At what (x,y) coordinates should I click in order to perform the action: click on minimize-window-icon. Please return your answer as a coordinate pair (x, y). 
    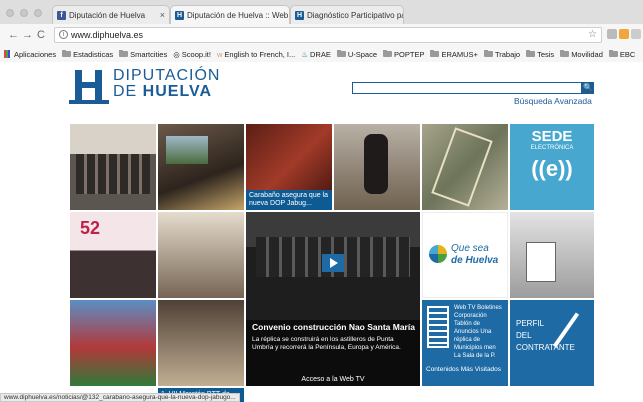
    Looking at the image, I should click on (24, 13).